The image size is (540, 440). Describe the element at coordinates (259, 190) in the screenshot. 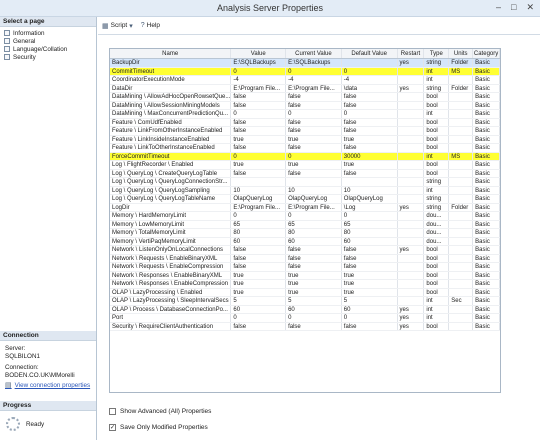

I see `cell-value: 10` at that location.